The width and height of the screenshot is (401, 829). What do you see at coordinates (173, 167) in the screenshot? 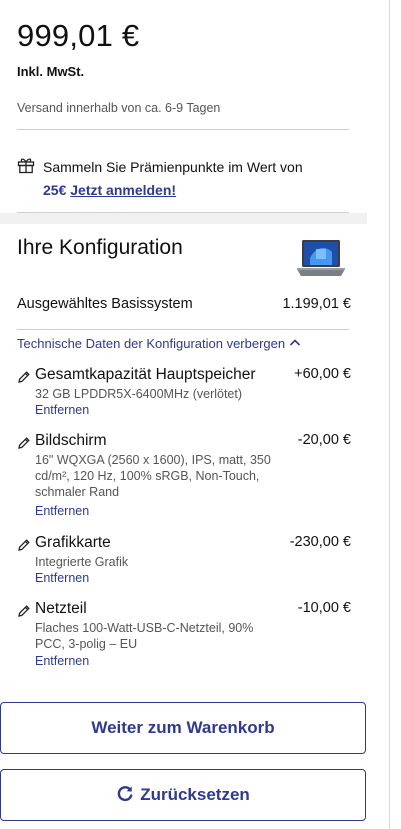
I see `rewards-text: Sammeln Sie Prämienpunkte im Wert von` at bounding box center [173, 167].